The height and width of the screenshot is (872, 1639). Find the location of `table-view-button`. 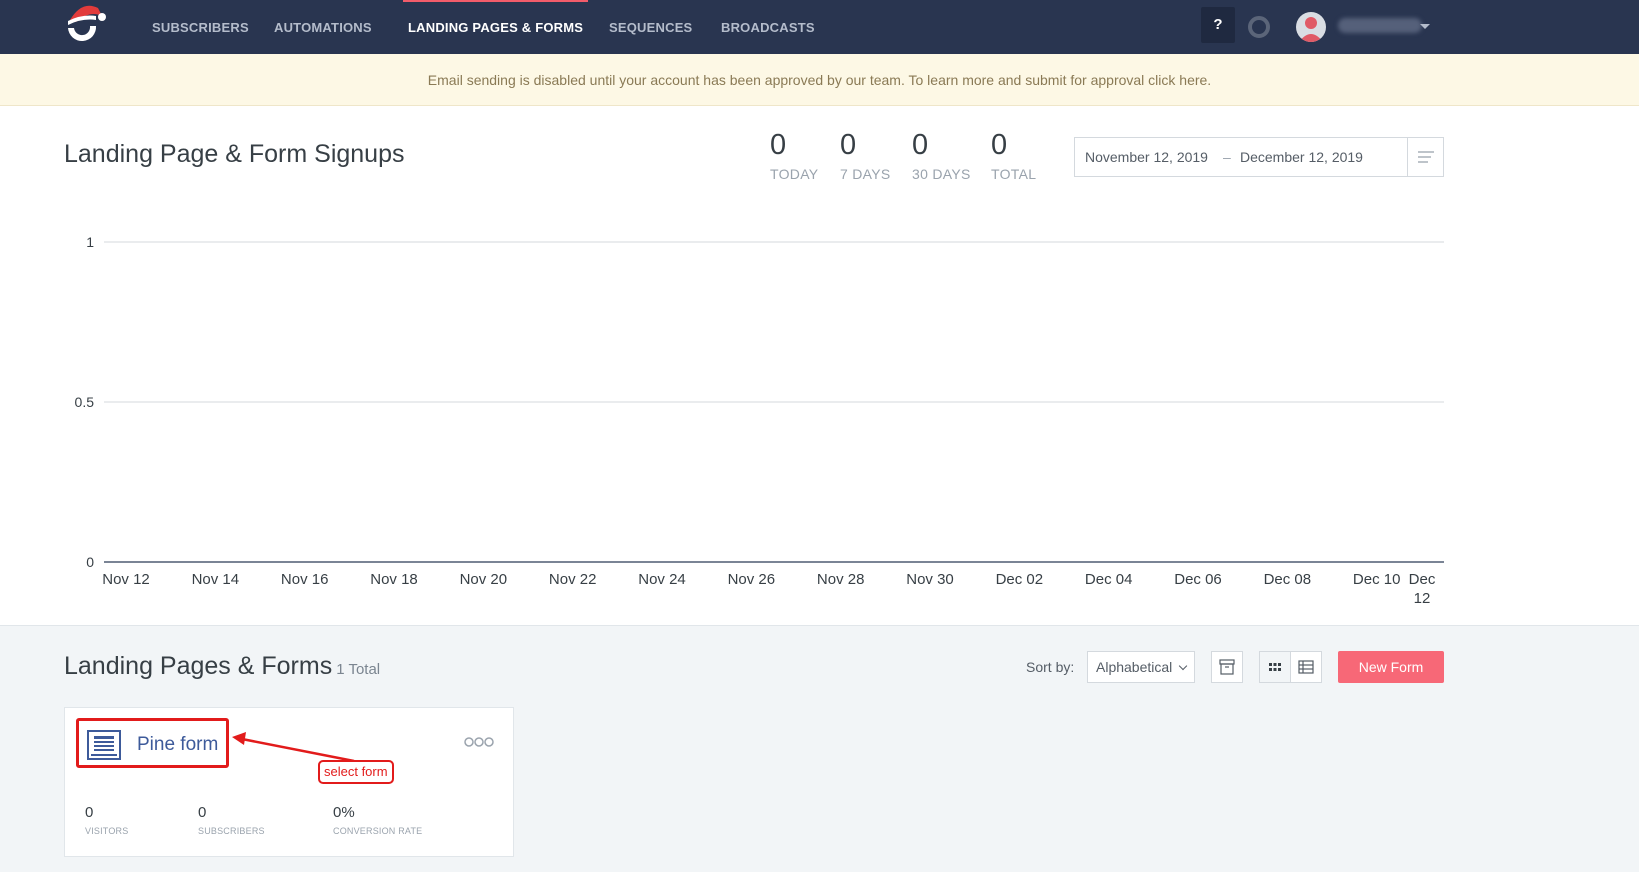

table-view-button is located at coordinates (1306, 667).